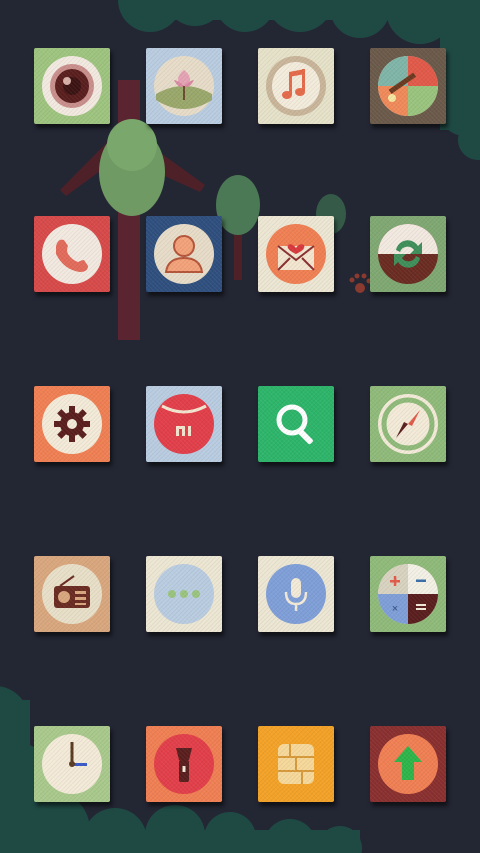 This screenshot has width=480, height=853. I want to click on magnifier-icon, so click(294, 424).